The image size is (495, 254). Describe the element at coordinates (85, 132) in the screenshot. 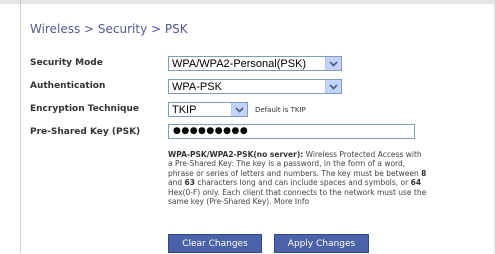

I see `psk-label: Pre-Shared Key (PSK)` at that location.